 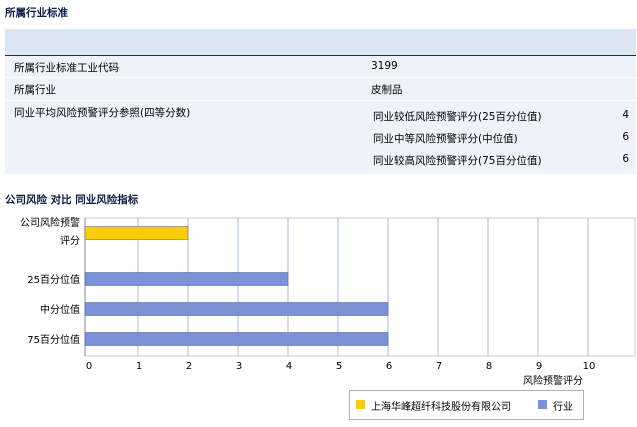 I want to click on legend-swatch-industry, so click(x=542, y=404).